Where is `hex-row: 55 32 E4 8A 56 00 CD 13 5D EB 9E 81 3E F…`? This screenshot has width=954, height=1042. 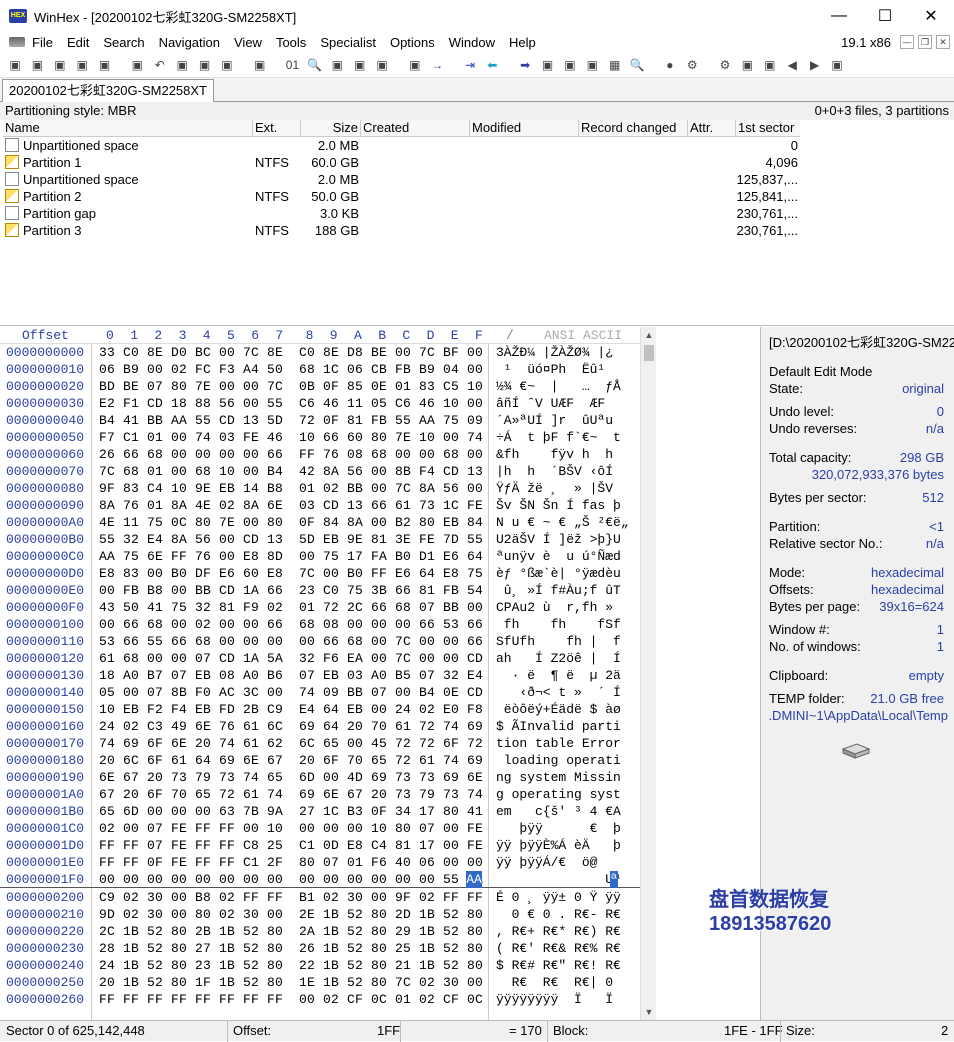 hex-row: 55 32 E4 8A 56 00 CD 13 5D EB 9E 81 3E F… is located at coordinates (291, 539).